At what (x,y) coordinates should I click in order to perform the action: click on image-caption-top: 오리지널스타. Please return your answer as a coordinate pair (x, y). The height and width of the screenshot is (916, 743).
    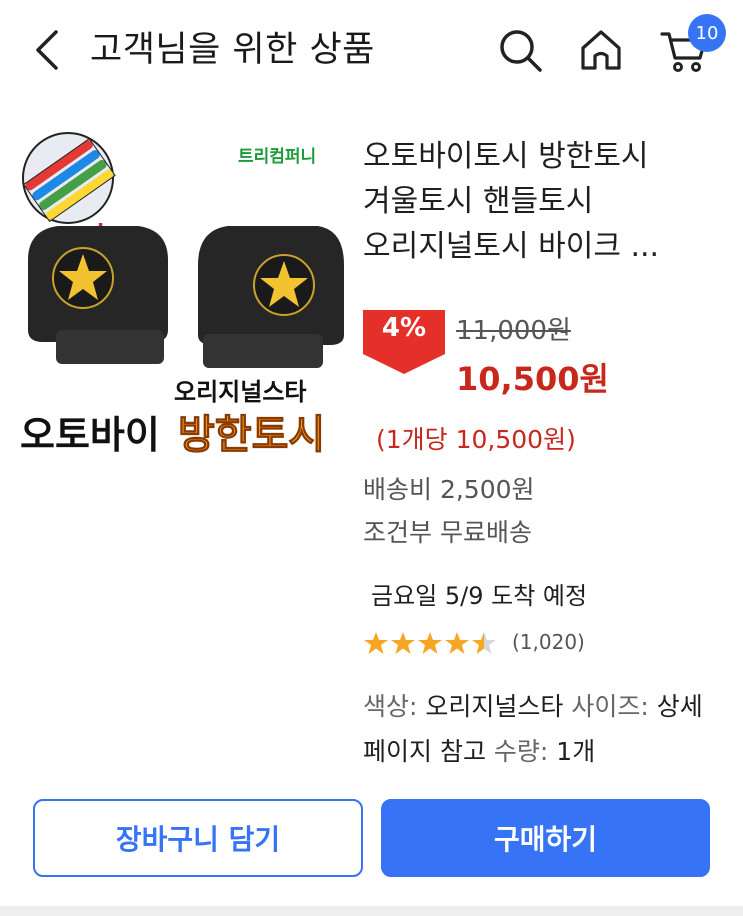
    Looking at the image, I should click on (240, 392).